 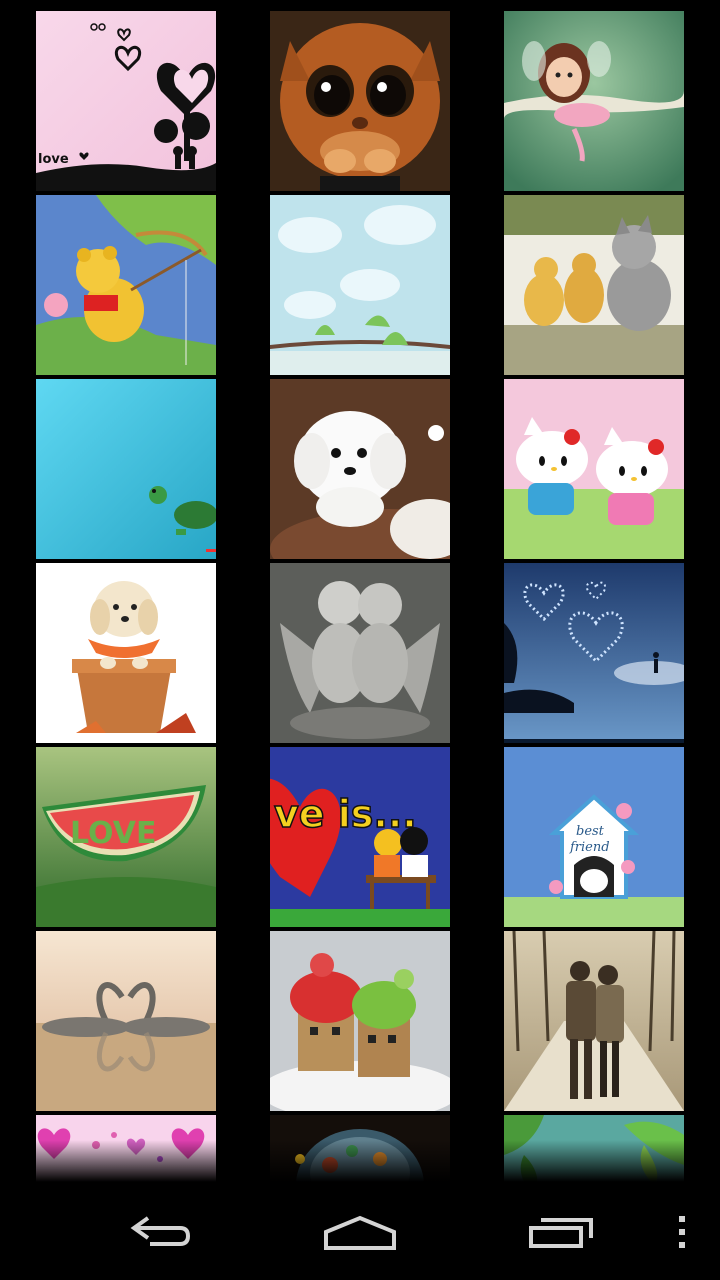 What do you see at coordinates (590, 831) in the screenshot?
I see `tile-caption-line1: best` at bounding box center [590, 831].